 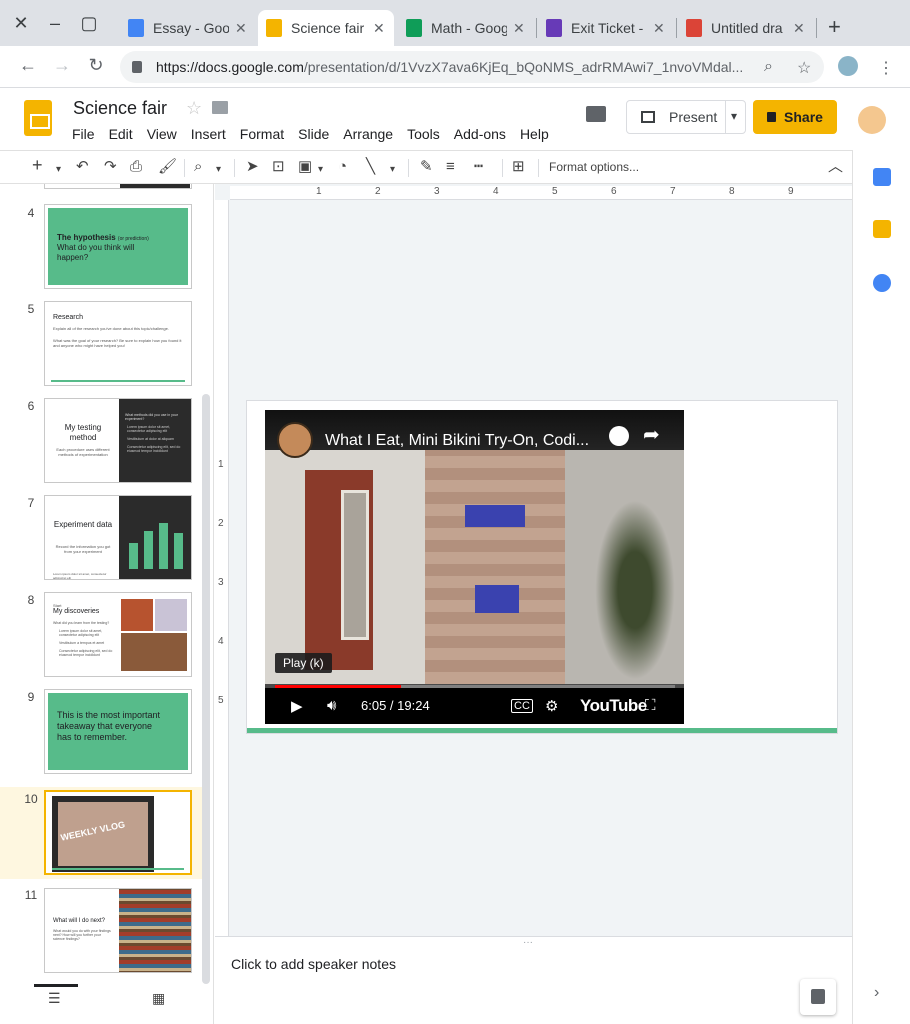 I want to click on reload-icon: ↻, so click(x=96, y=65).